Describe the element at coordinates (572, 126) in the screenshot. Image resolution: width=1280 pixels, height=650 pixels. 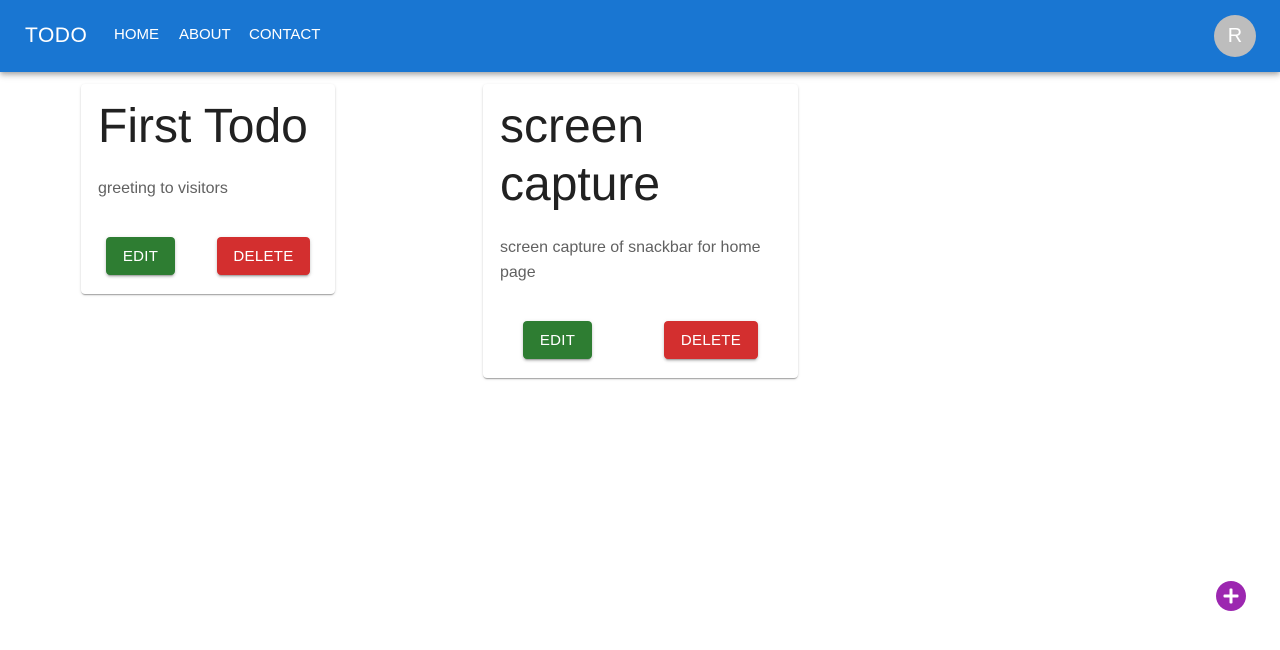
I see `todo-title-line: screen` at that location.